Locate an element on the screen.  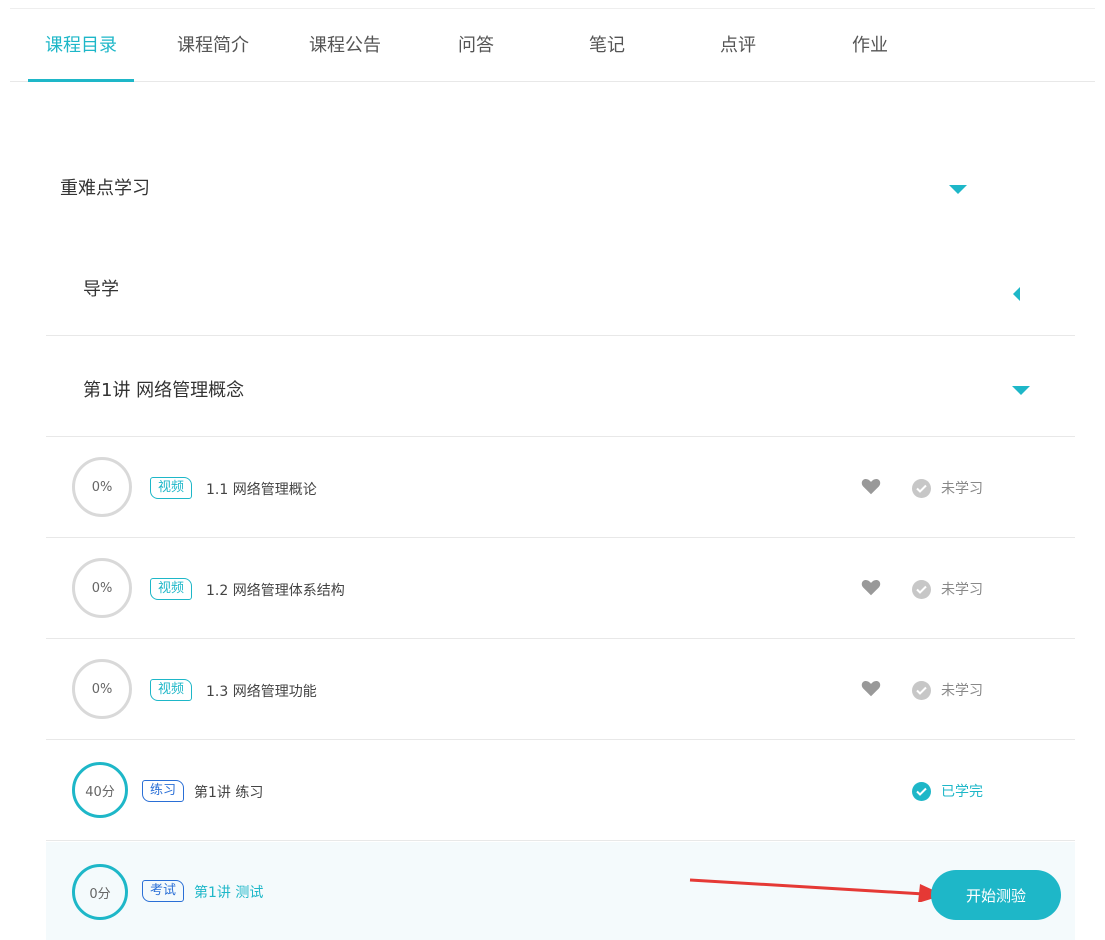
item-title: 第1讲 练习 is located at coordinates (228, 792).